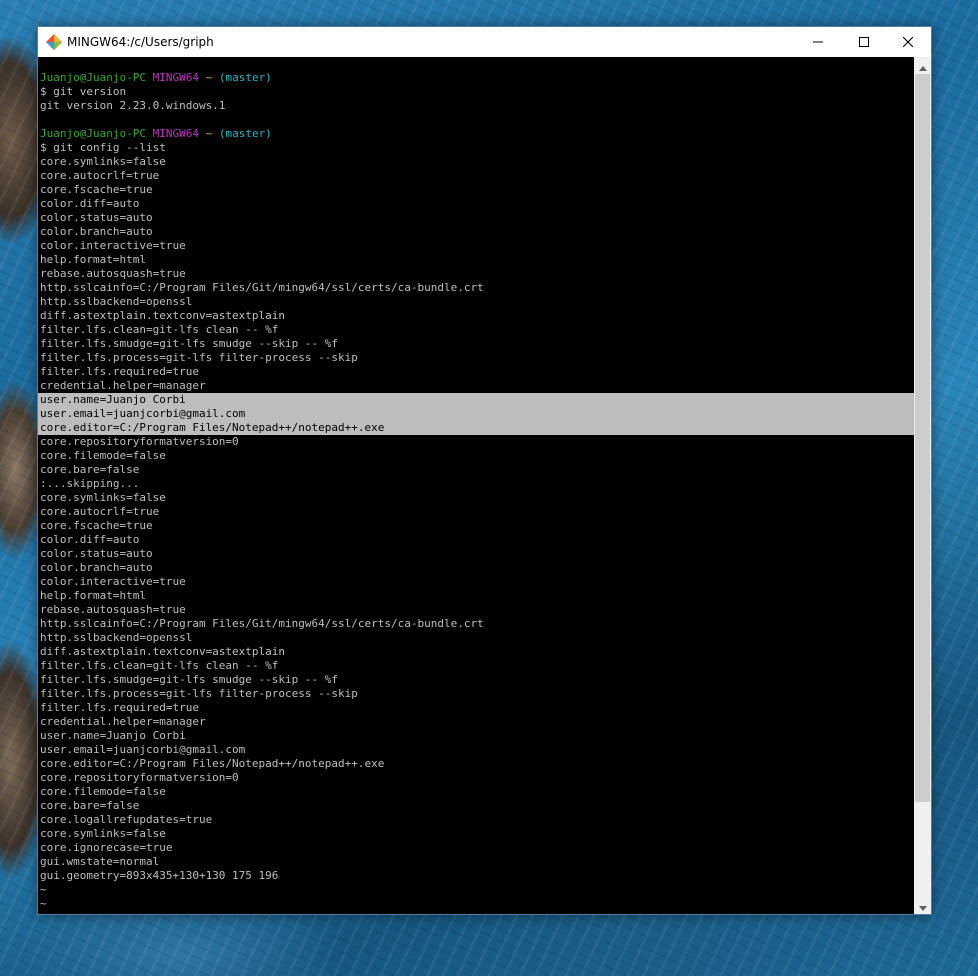 The image size is (978, 976). I want to click on chevron-up-icon, so click(922, 65).